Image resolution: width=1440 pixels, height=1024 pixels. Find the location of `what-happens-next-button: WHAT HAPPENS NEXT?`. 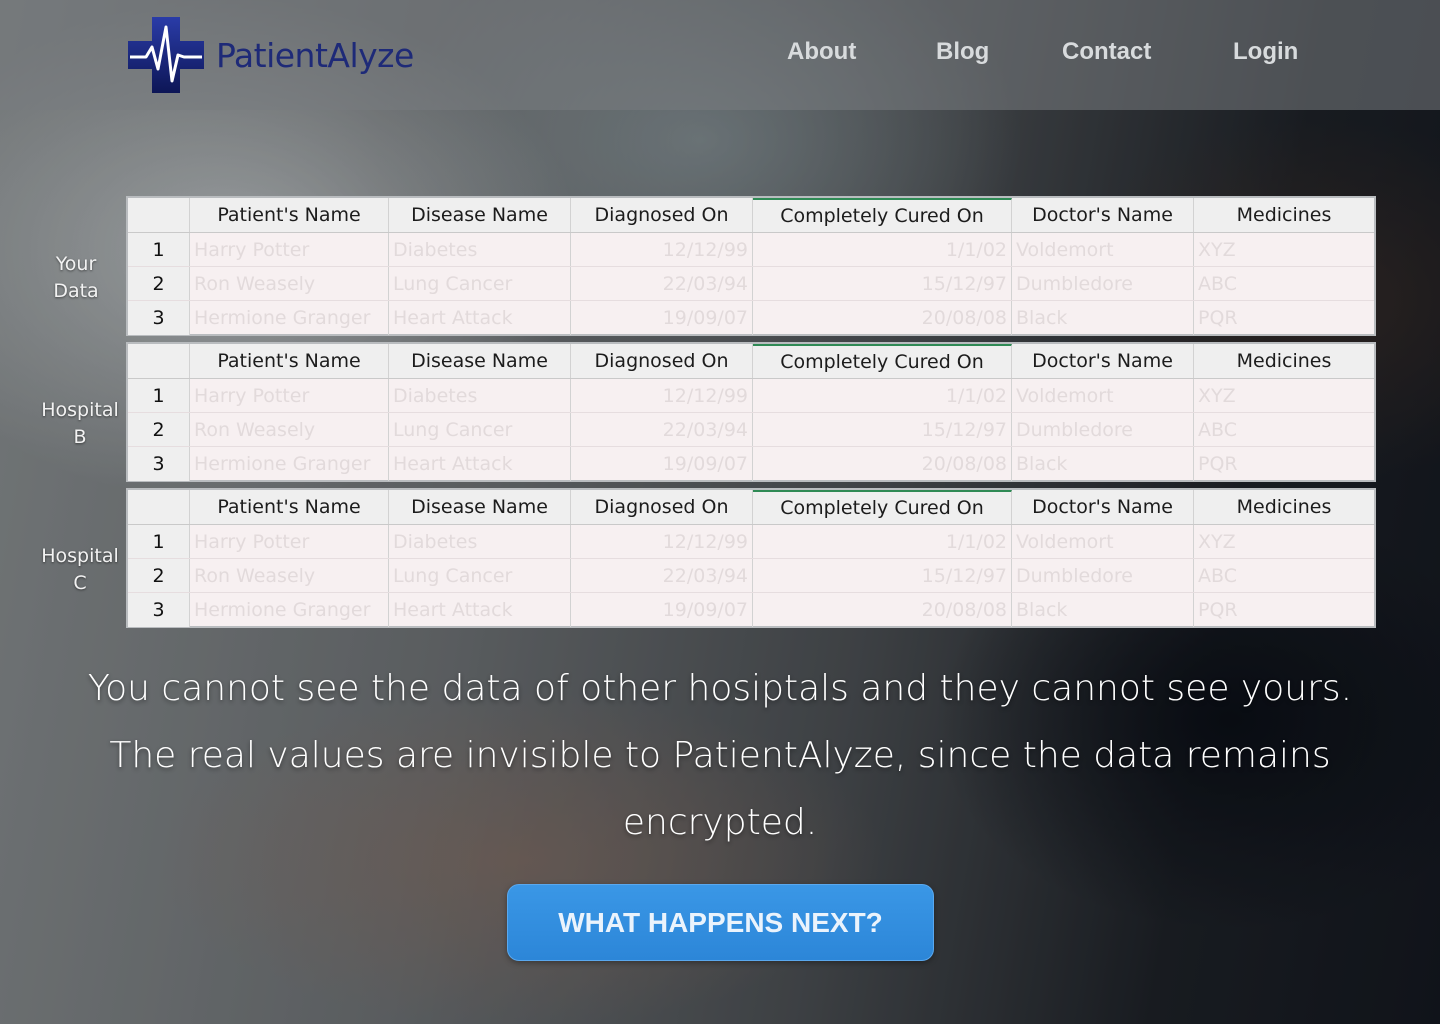

what-happens-next-button: WHAT HAPPENS NEXT? is located at coordinates (720, 922).